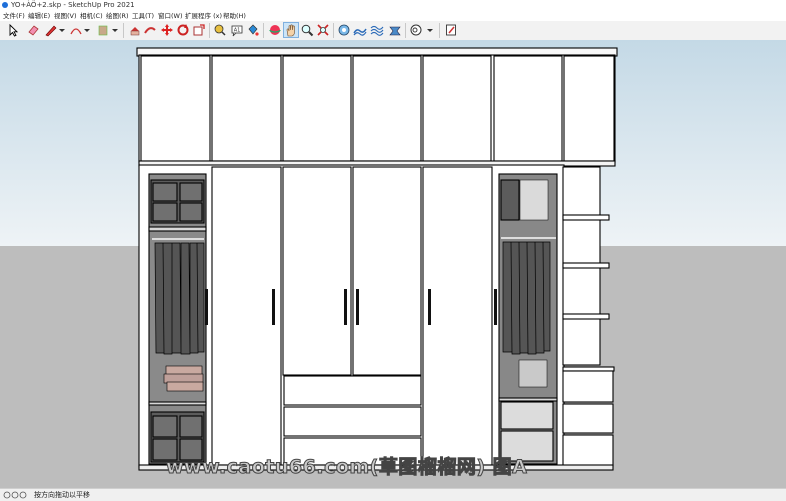 This screenshot has height=501, width=786. What do you see at coordinates (167, 30) in the screenshot?
I see `move-icon` at bounding box center [167, 30].